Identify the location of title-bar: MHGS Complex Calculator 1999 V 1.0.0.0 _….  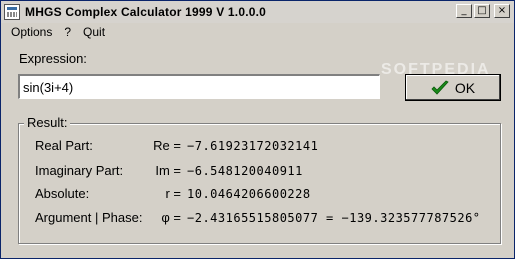
(257, 12).